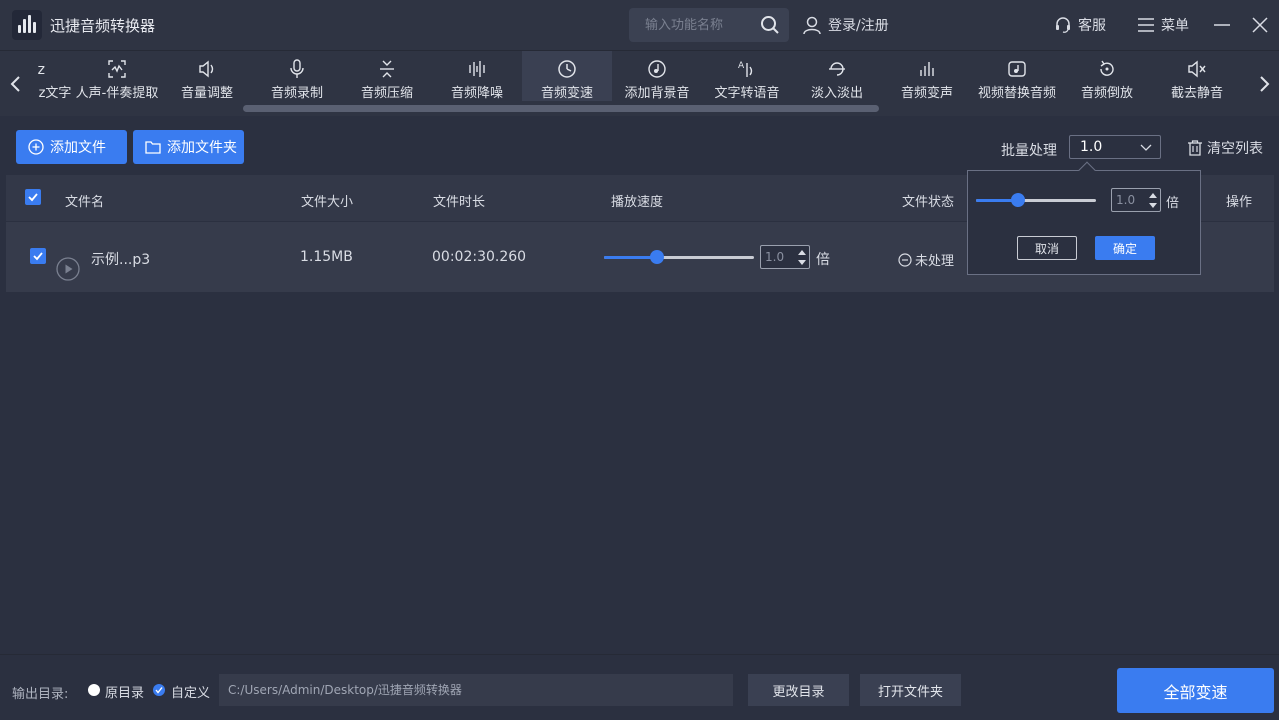  What do you see at coordinates (657, 69) in the screenshot?
I see `background-music-icon` at bounding box center [657, 69].